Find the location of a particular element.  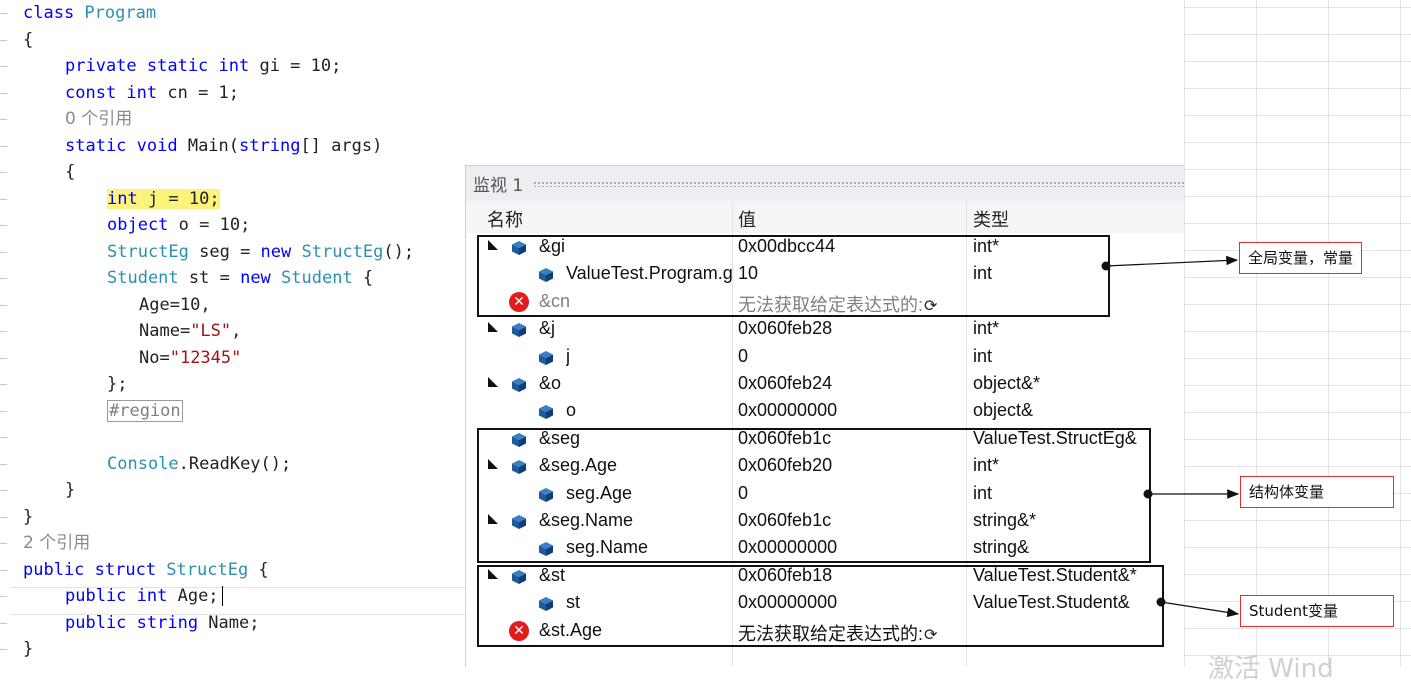

arrow-global is located at coordinates (1172, 261).